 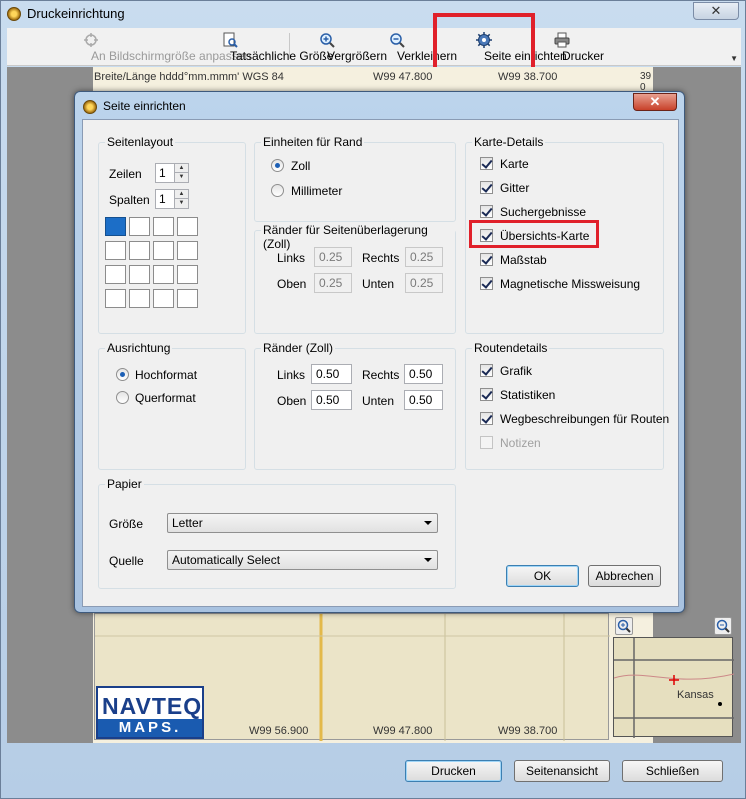 What do you see at coordinates (571, 47) in the screenshot?
I see `printer-button: Drucker` at bounding box center [571, 47].